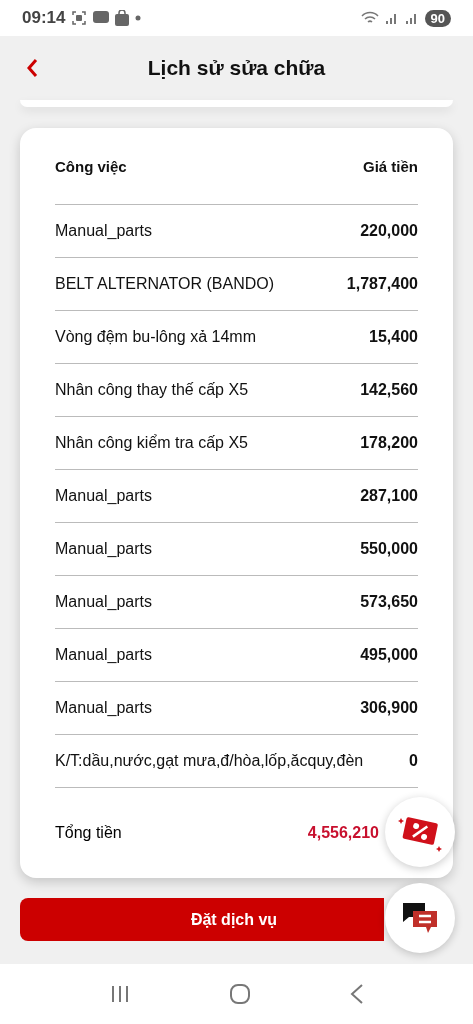  I want to click on item-price: 178,200, so click(389, 443).